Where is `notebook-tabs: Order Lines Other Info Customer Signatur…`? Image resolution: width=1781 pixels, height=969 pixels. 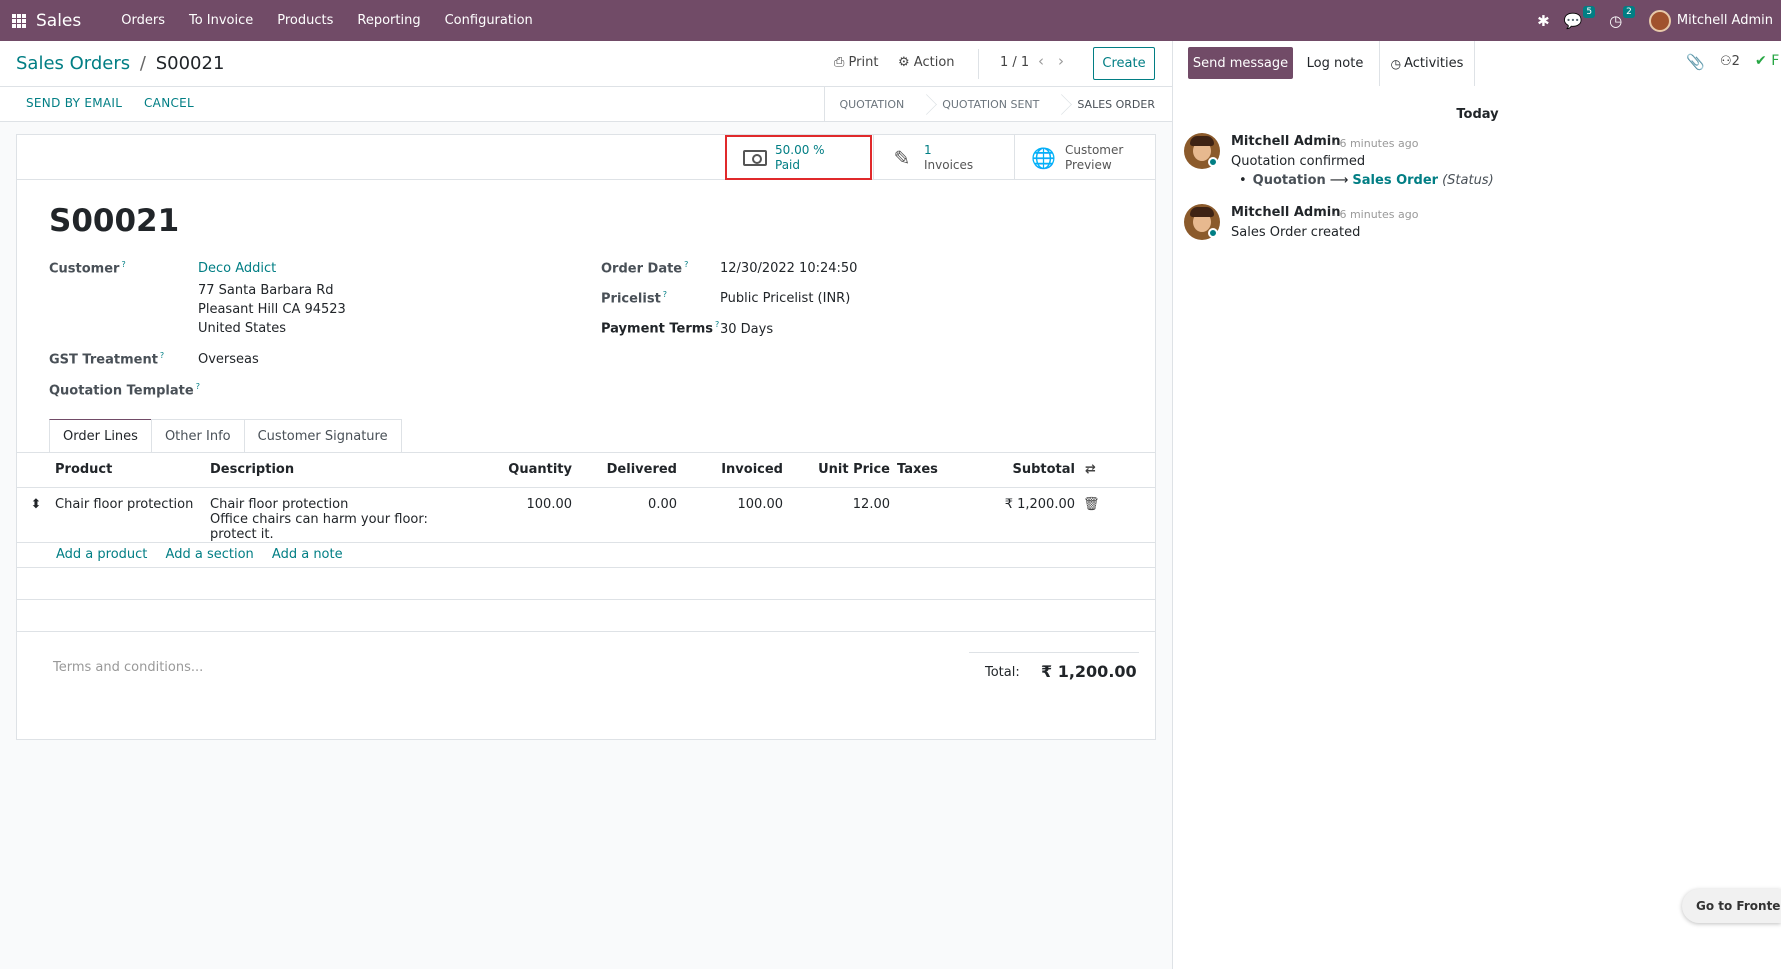
notebook-tabs: Order Lines Other Info Customer Signatur… is located at coordinates (225, 436).